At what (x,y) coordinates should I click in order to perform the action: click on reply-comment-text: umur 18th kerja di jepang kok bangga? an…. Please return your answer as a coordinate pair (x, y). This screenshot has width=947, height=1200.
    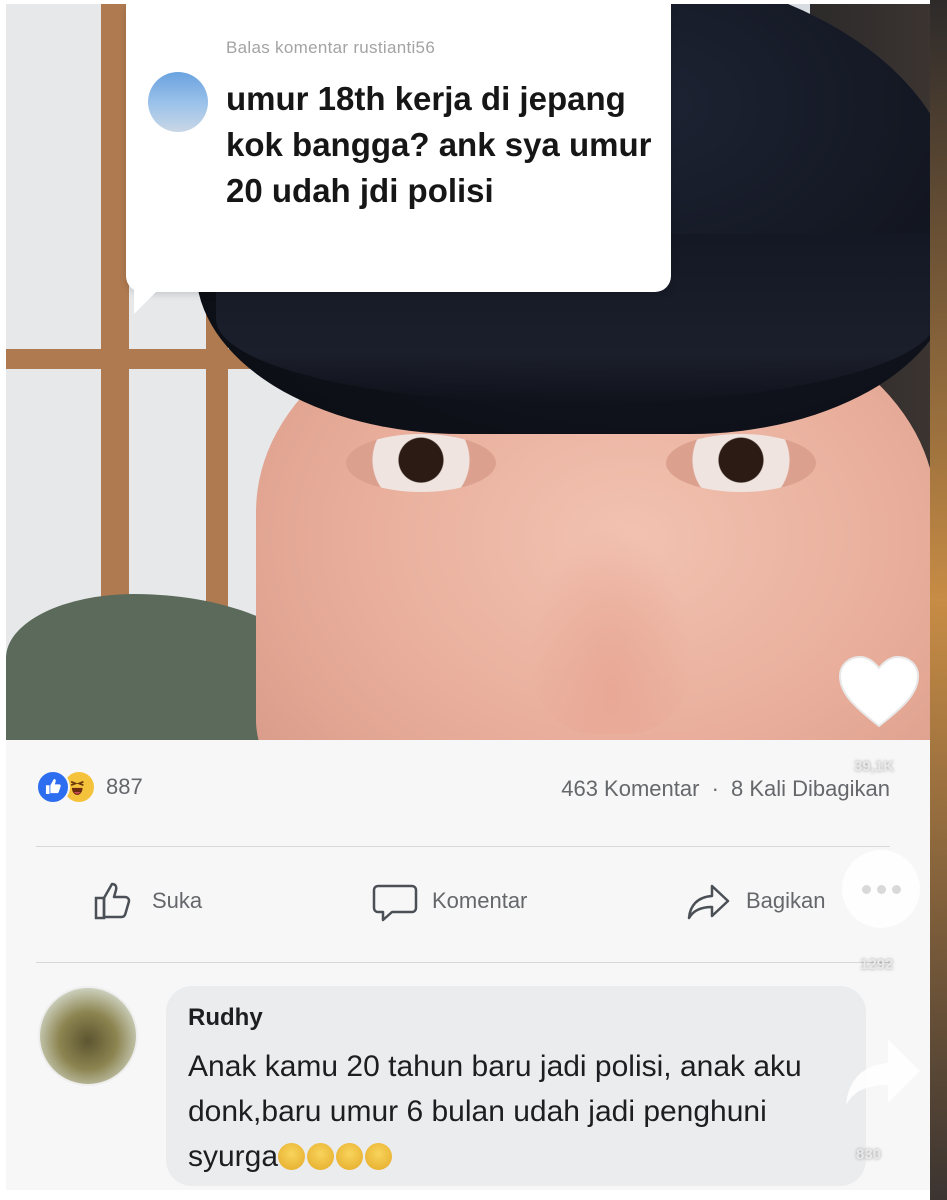
    Looking at the image, I should click on (439, 144).